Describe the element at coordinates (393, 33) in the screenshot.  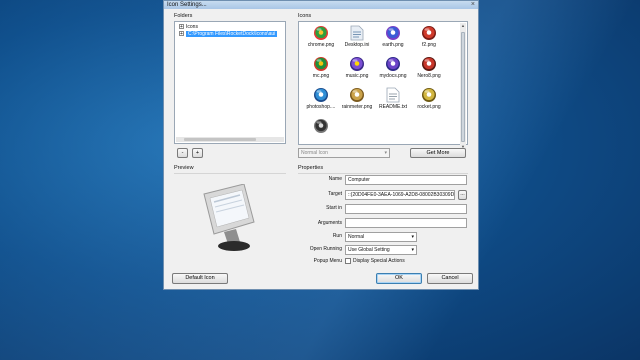
I see `earth-icon` at that location.